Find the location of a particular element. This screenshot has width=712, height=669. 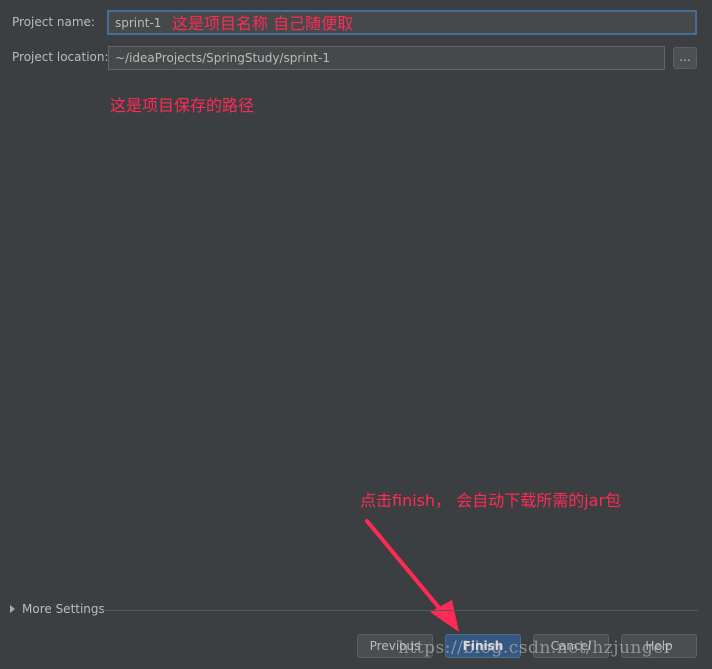

separator is located at coordinates (400, 610).